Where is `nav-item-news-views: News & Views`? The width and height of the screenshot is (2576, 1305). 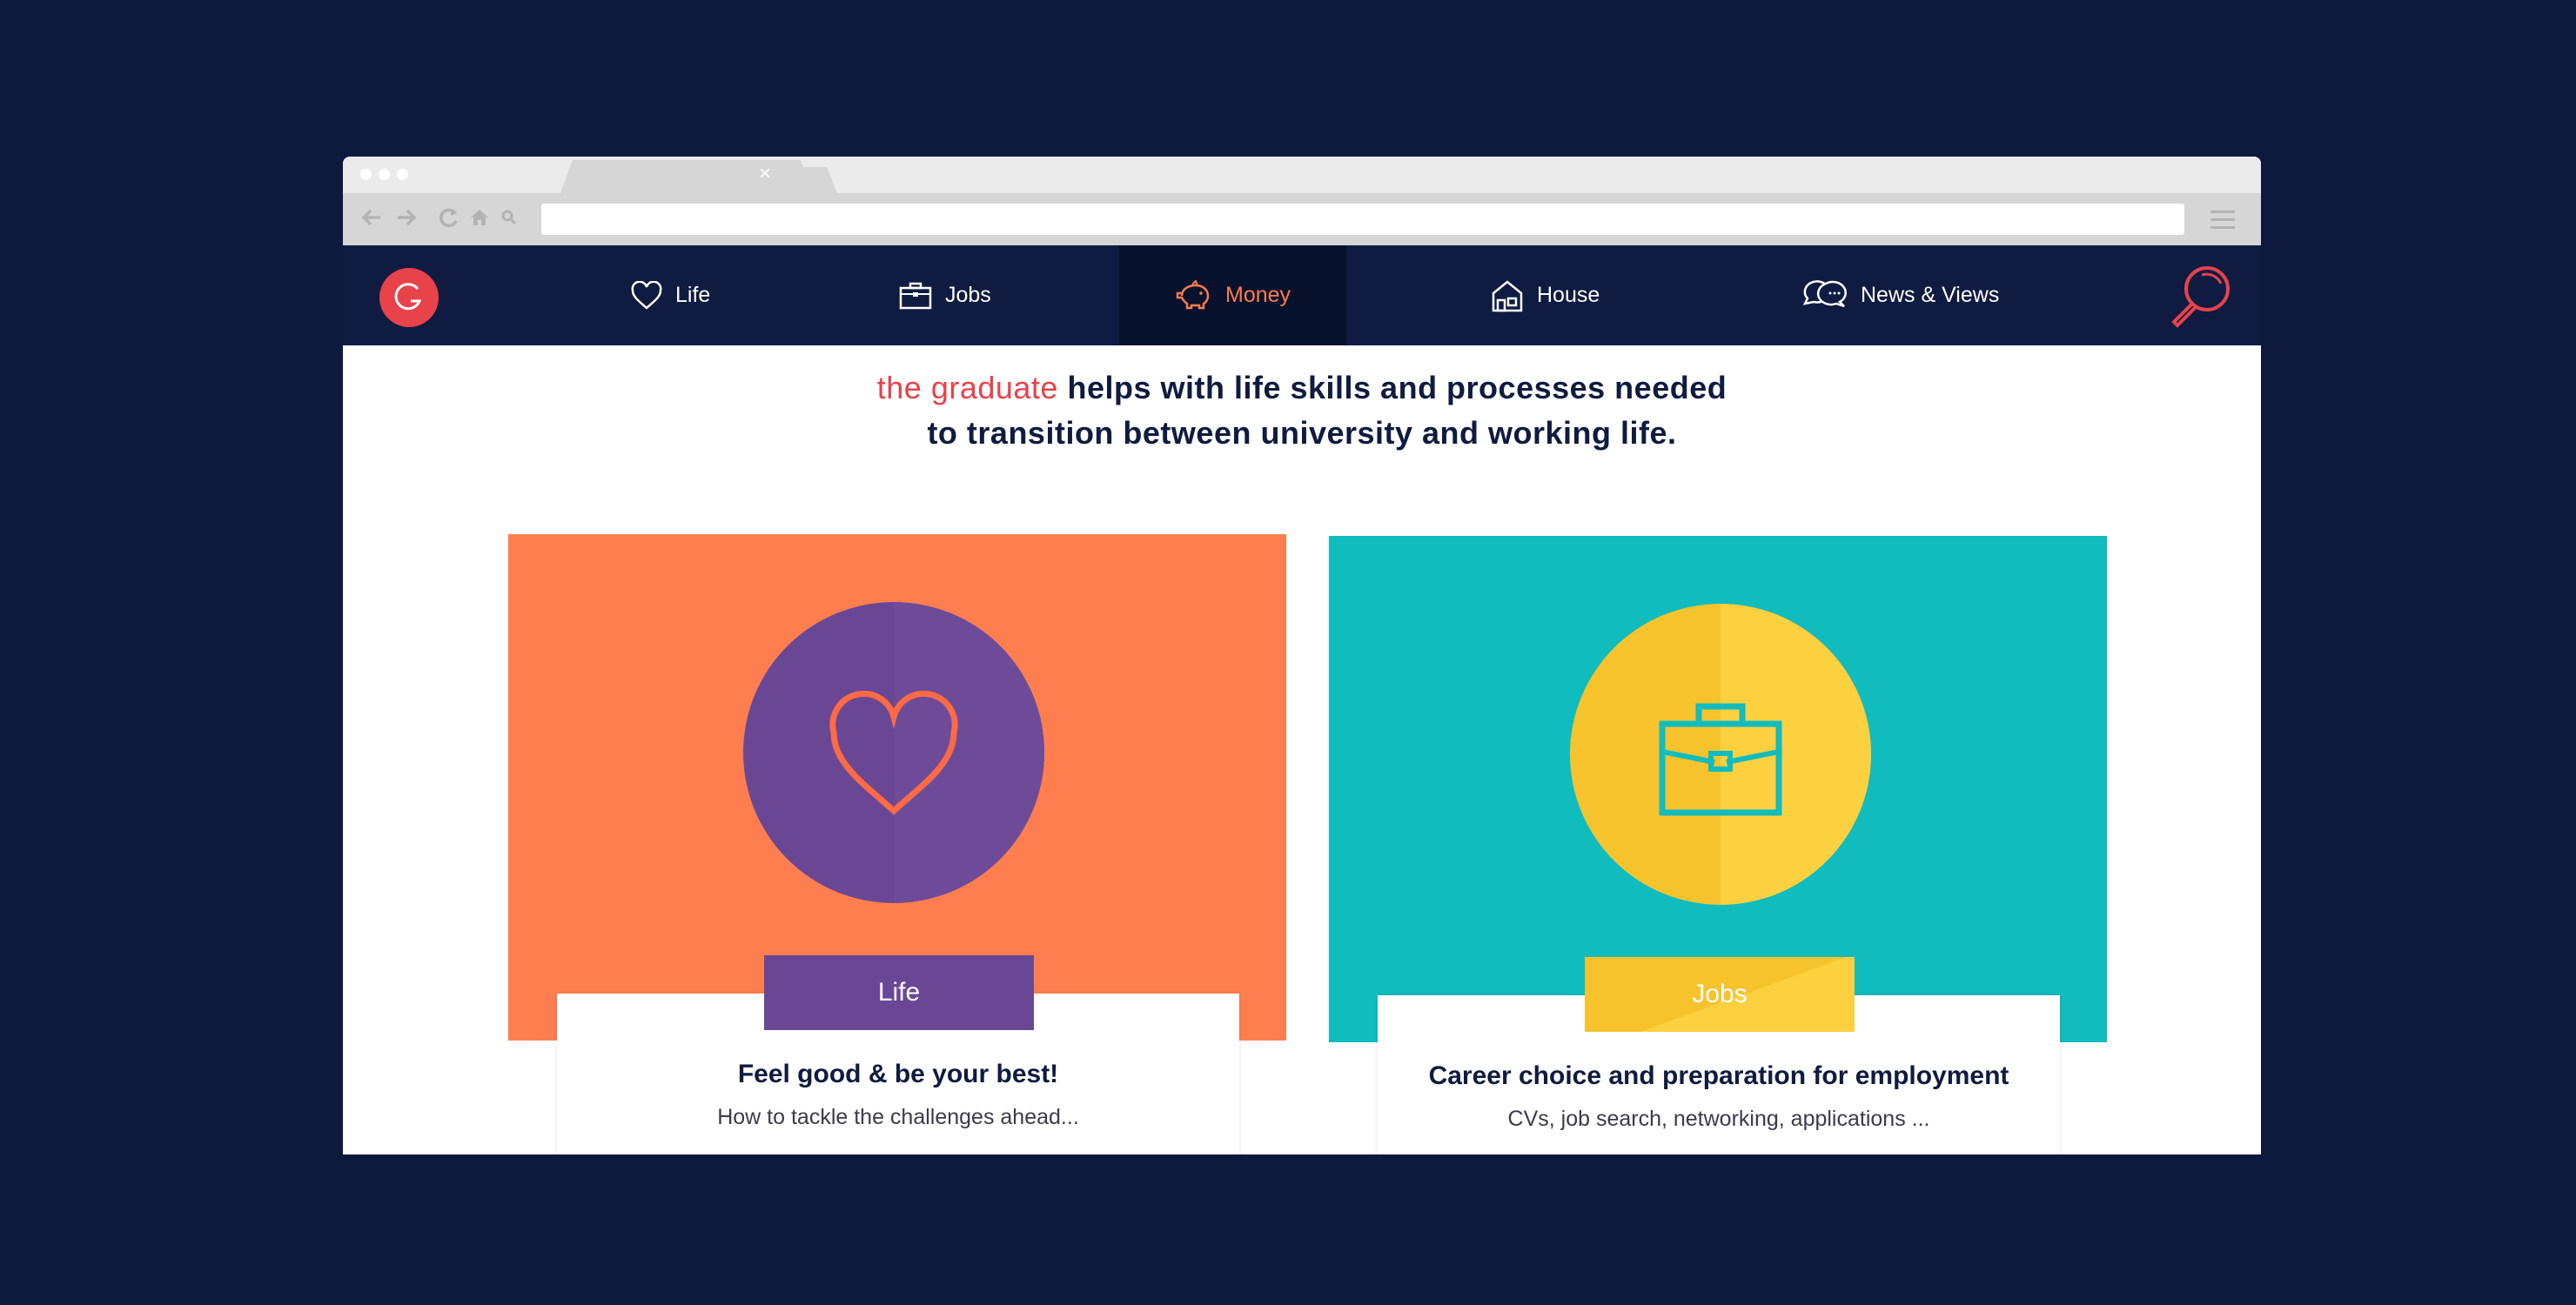
nav-item-news-views: News & Views is located at coordinates (1900, 295).